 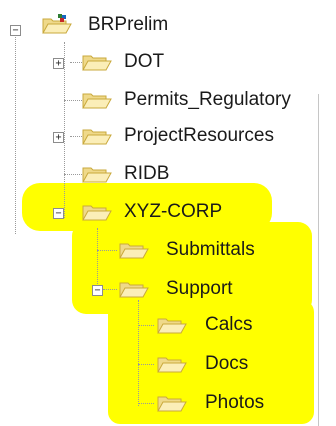 I want to click on tree-node-brprelim: − BRPrelim, so click(x=168, y=24).